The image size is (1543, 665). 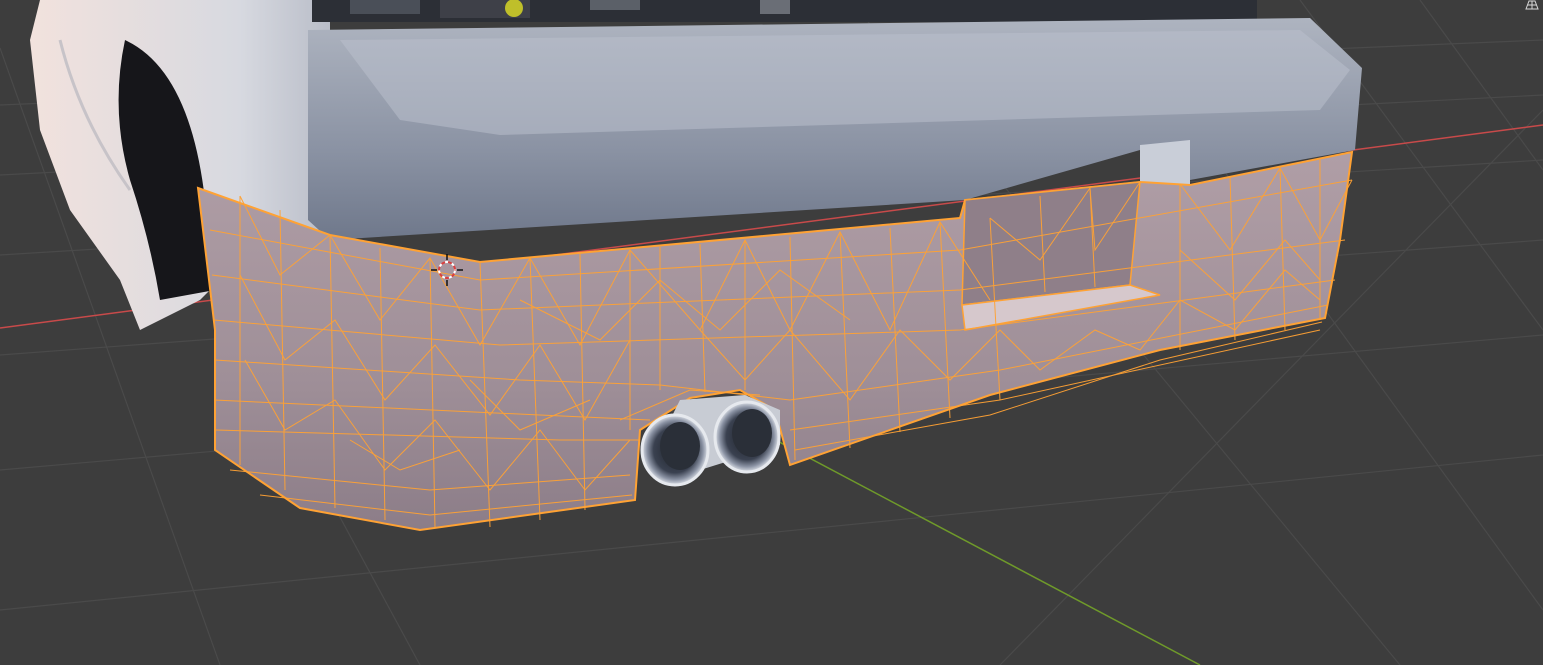 What do you see at coordinates (1532, 5) in the screenshot?
I see `navigation-gizmo-icon` at bounding box center [1532, 5].